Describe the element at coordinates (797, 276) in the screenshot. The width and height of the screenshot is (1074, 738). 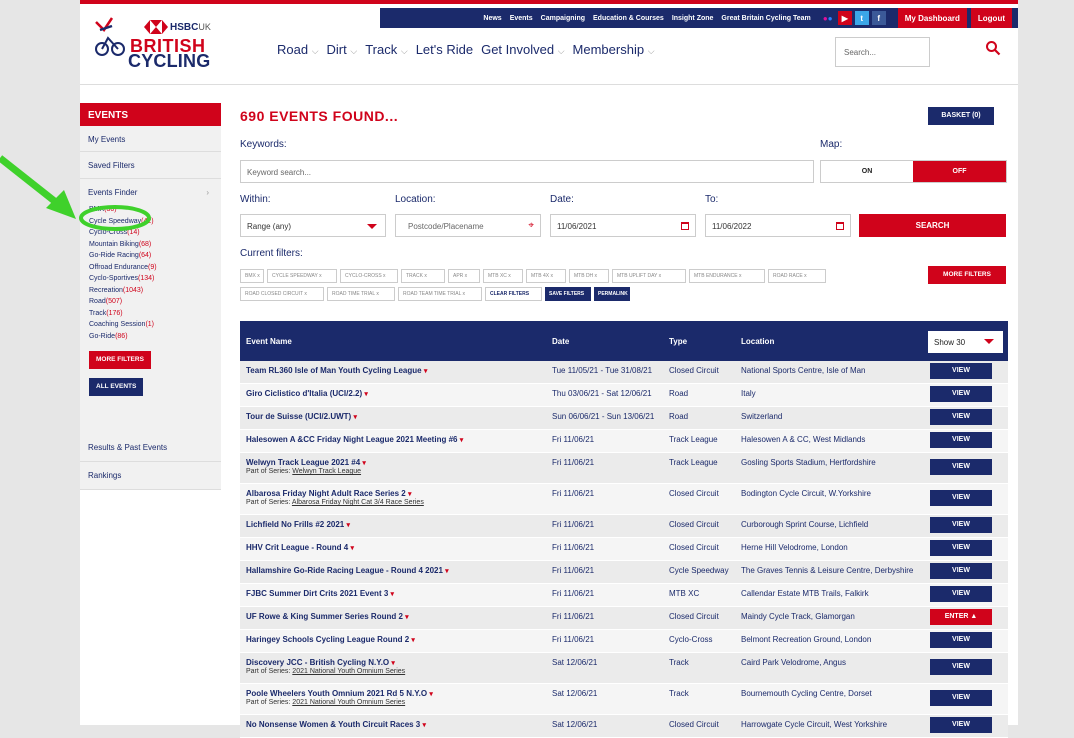
I see `filter-chip: ROAD RACE x` at that location.